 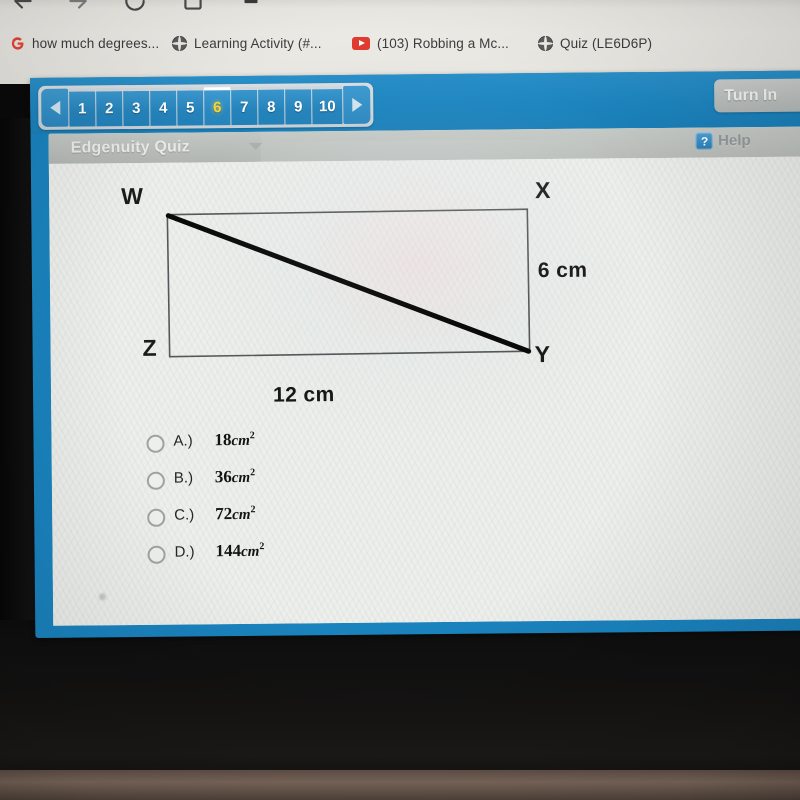 What do you see at coordinates (155, 443) in the screenshot?
I see `radio-button-a` at bounding box center [155, 443].